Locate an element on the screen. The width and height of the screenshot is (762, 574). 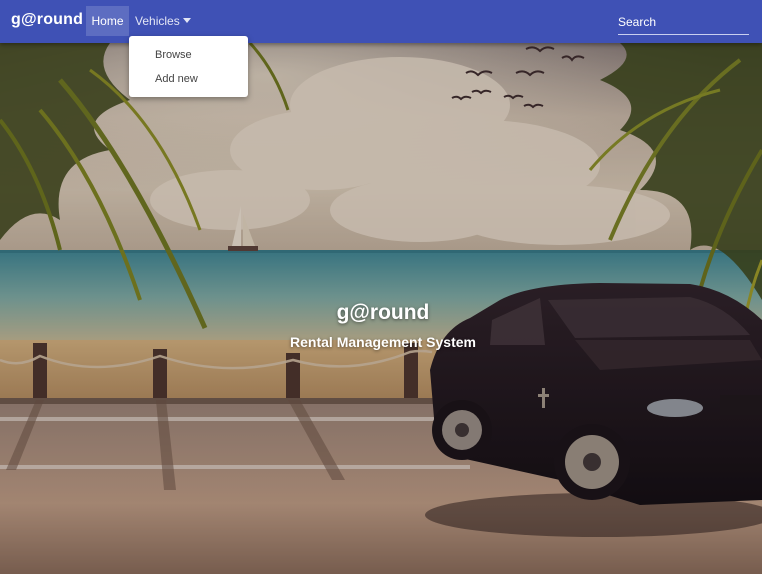
nav-home: Home is located at coordinates (107, 21).